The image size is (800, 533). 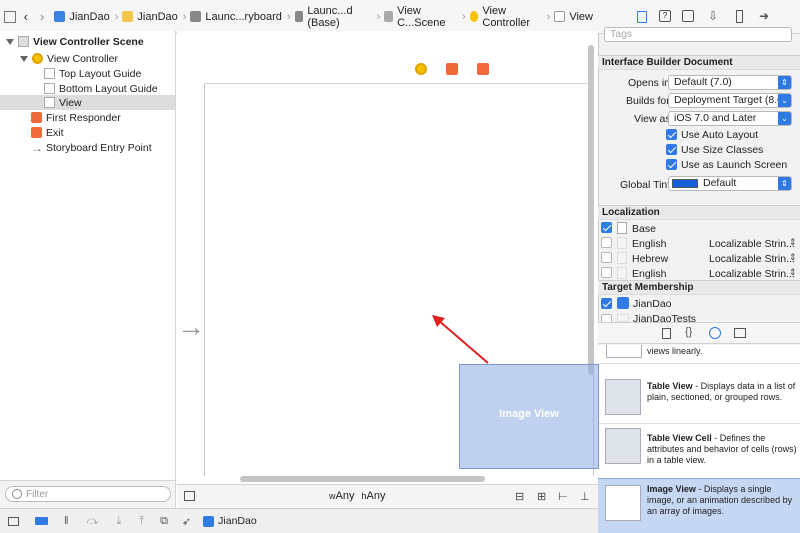 I want to click on localization-checkbox-english, so click(x=606, y=242).